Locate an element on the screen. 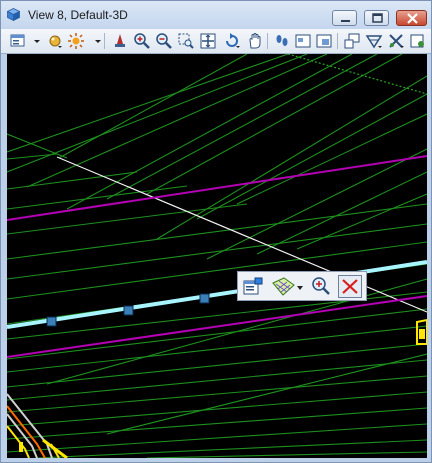 This screenshot has width=432, height=463. copy-view-button is located at coordinates (352, 41).